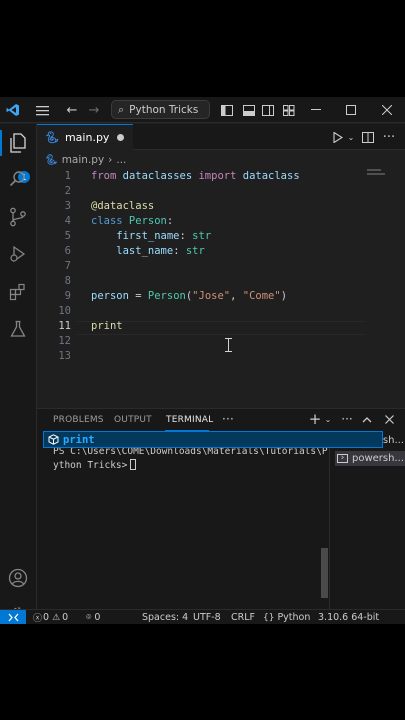  What do you see at coordinates (289, 110) in the screenshot?
I see `customize-layout-icon` at bounding box center [289, 110].